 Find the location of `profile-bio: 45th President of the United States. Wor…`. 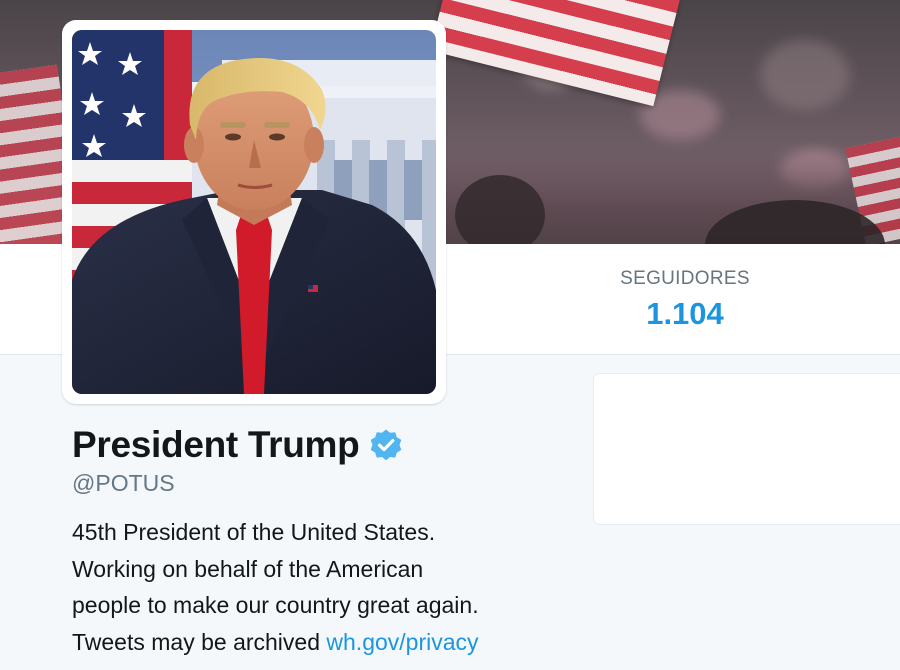

profile-bio: 45th President of the United States. Wor… is located at coordinates (332, 587).